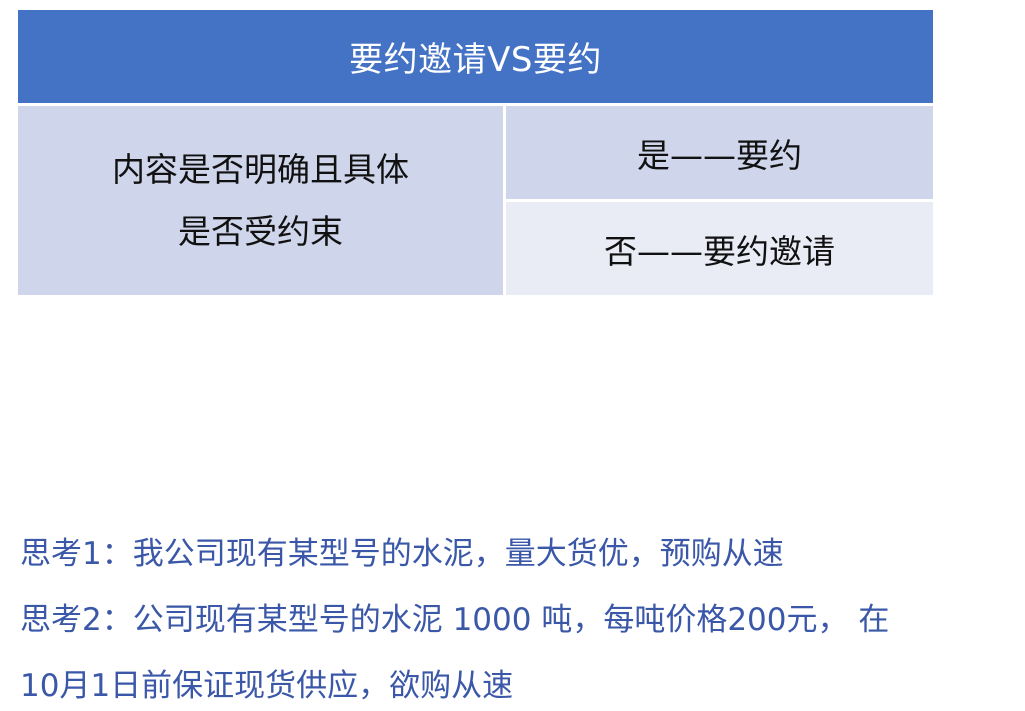 This screenshot has width=1025, height=711. What do you see at coordinates (260, 169) in the screenshot?
I see `criteria-line-1: 内容是否明确且具体` at bounding box center [260, 169].